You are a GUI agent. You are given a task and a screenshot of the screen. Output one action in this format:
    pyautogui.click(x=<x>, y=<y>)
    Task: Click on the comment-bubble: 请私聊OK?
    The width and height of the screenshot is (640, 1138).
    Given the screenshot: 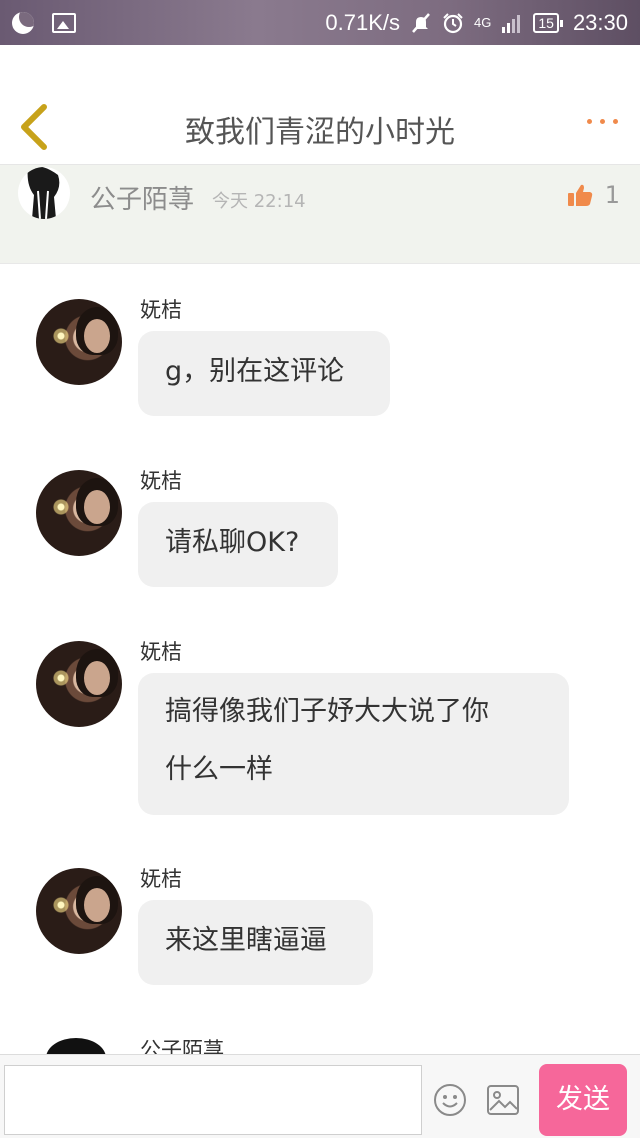 What is the action you would take?
    pyautogui.click(x=238, y=544)
    